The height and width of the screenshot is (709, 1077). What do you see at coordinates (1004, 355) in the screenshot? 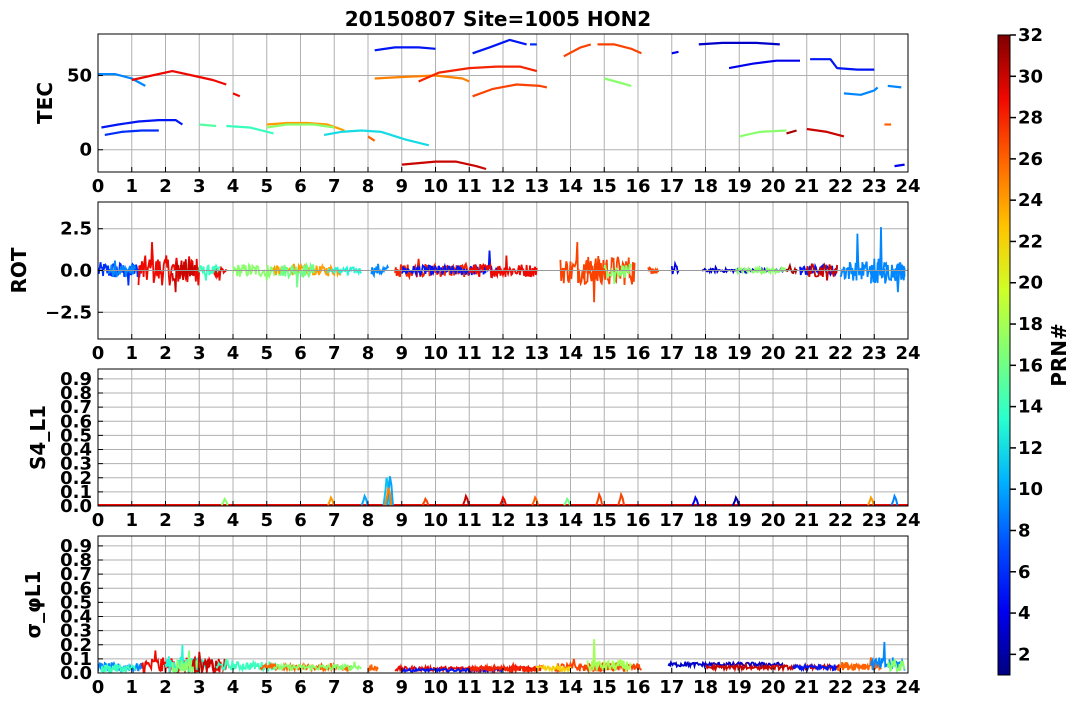
I see `colorbar-gradient` at bounding box center [1004, 355].